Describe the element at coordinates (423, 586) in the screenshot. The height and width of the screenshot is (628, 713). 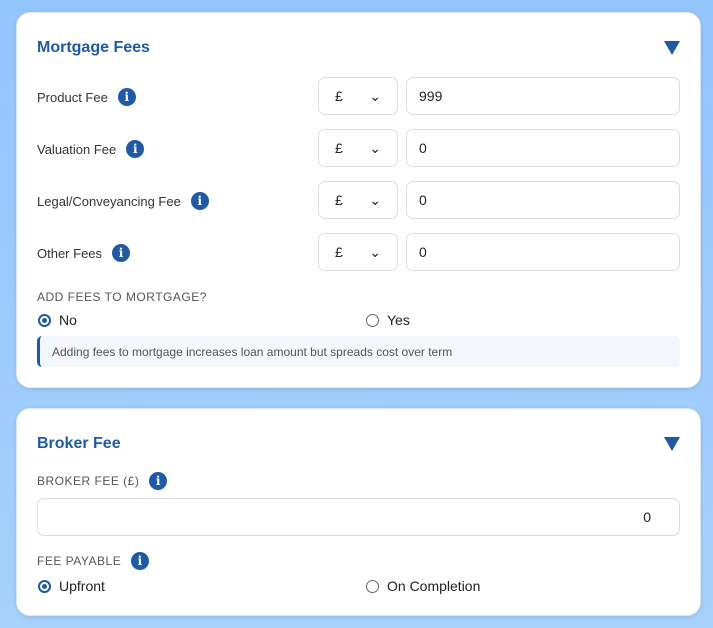
I see `radio-on-completion: On Completion` at that location.